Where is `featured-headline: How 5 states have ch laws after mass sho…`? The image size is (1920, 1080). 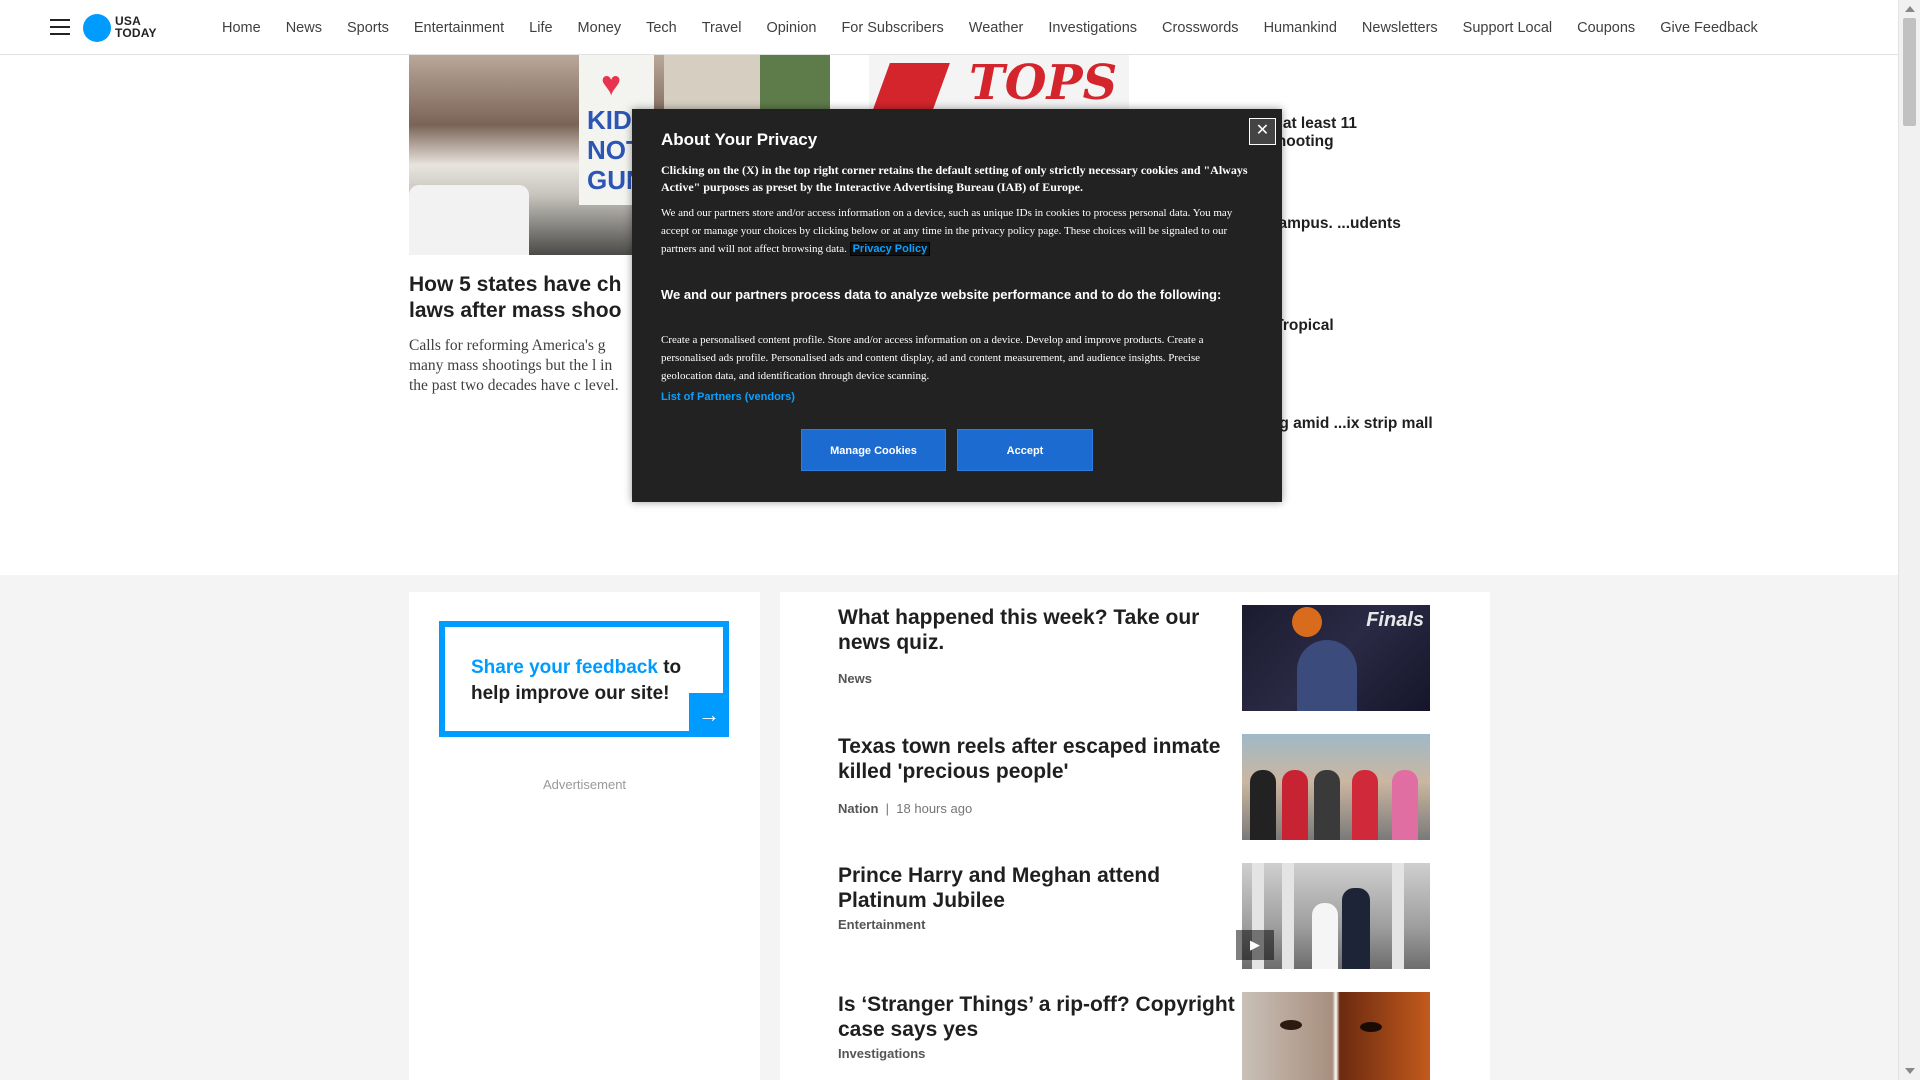 featured-headline: How 5 states have ch laws after mass sho… is located at coordinates (521, 300).